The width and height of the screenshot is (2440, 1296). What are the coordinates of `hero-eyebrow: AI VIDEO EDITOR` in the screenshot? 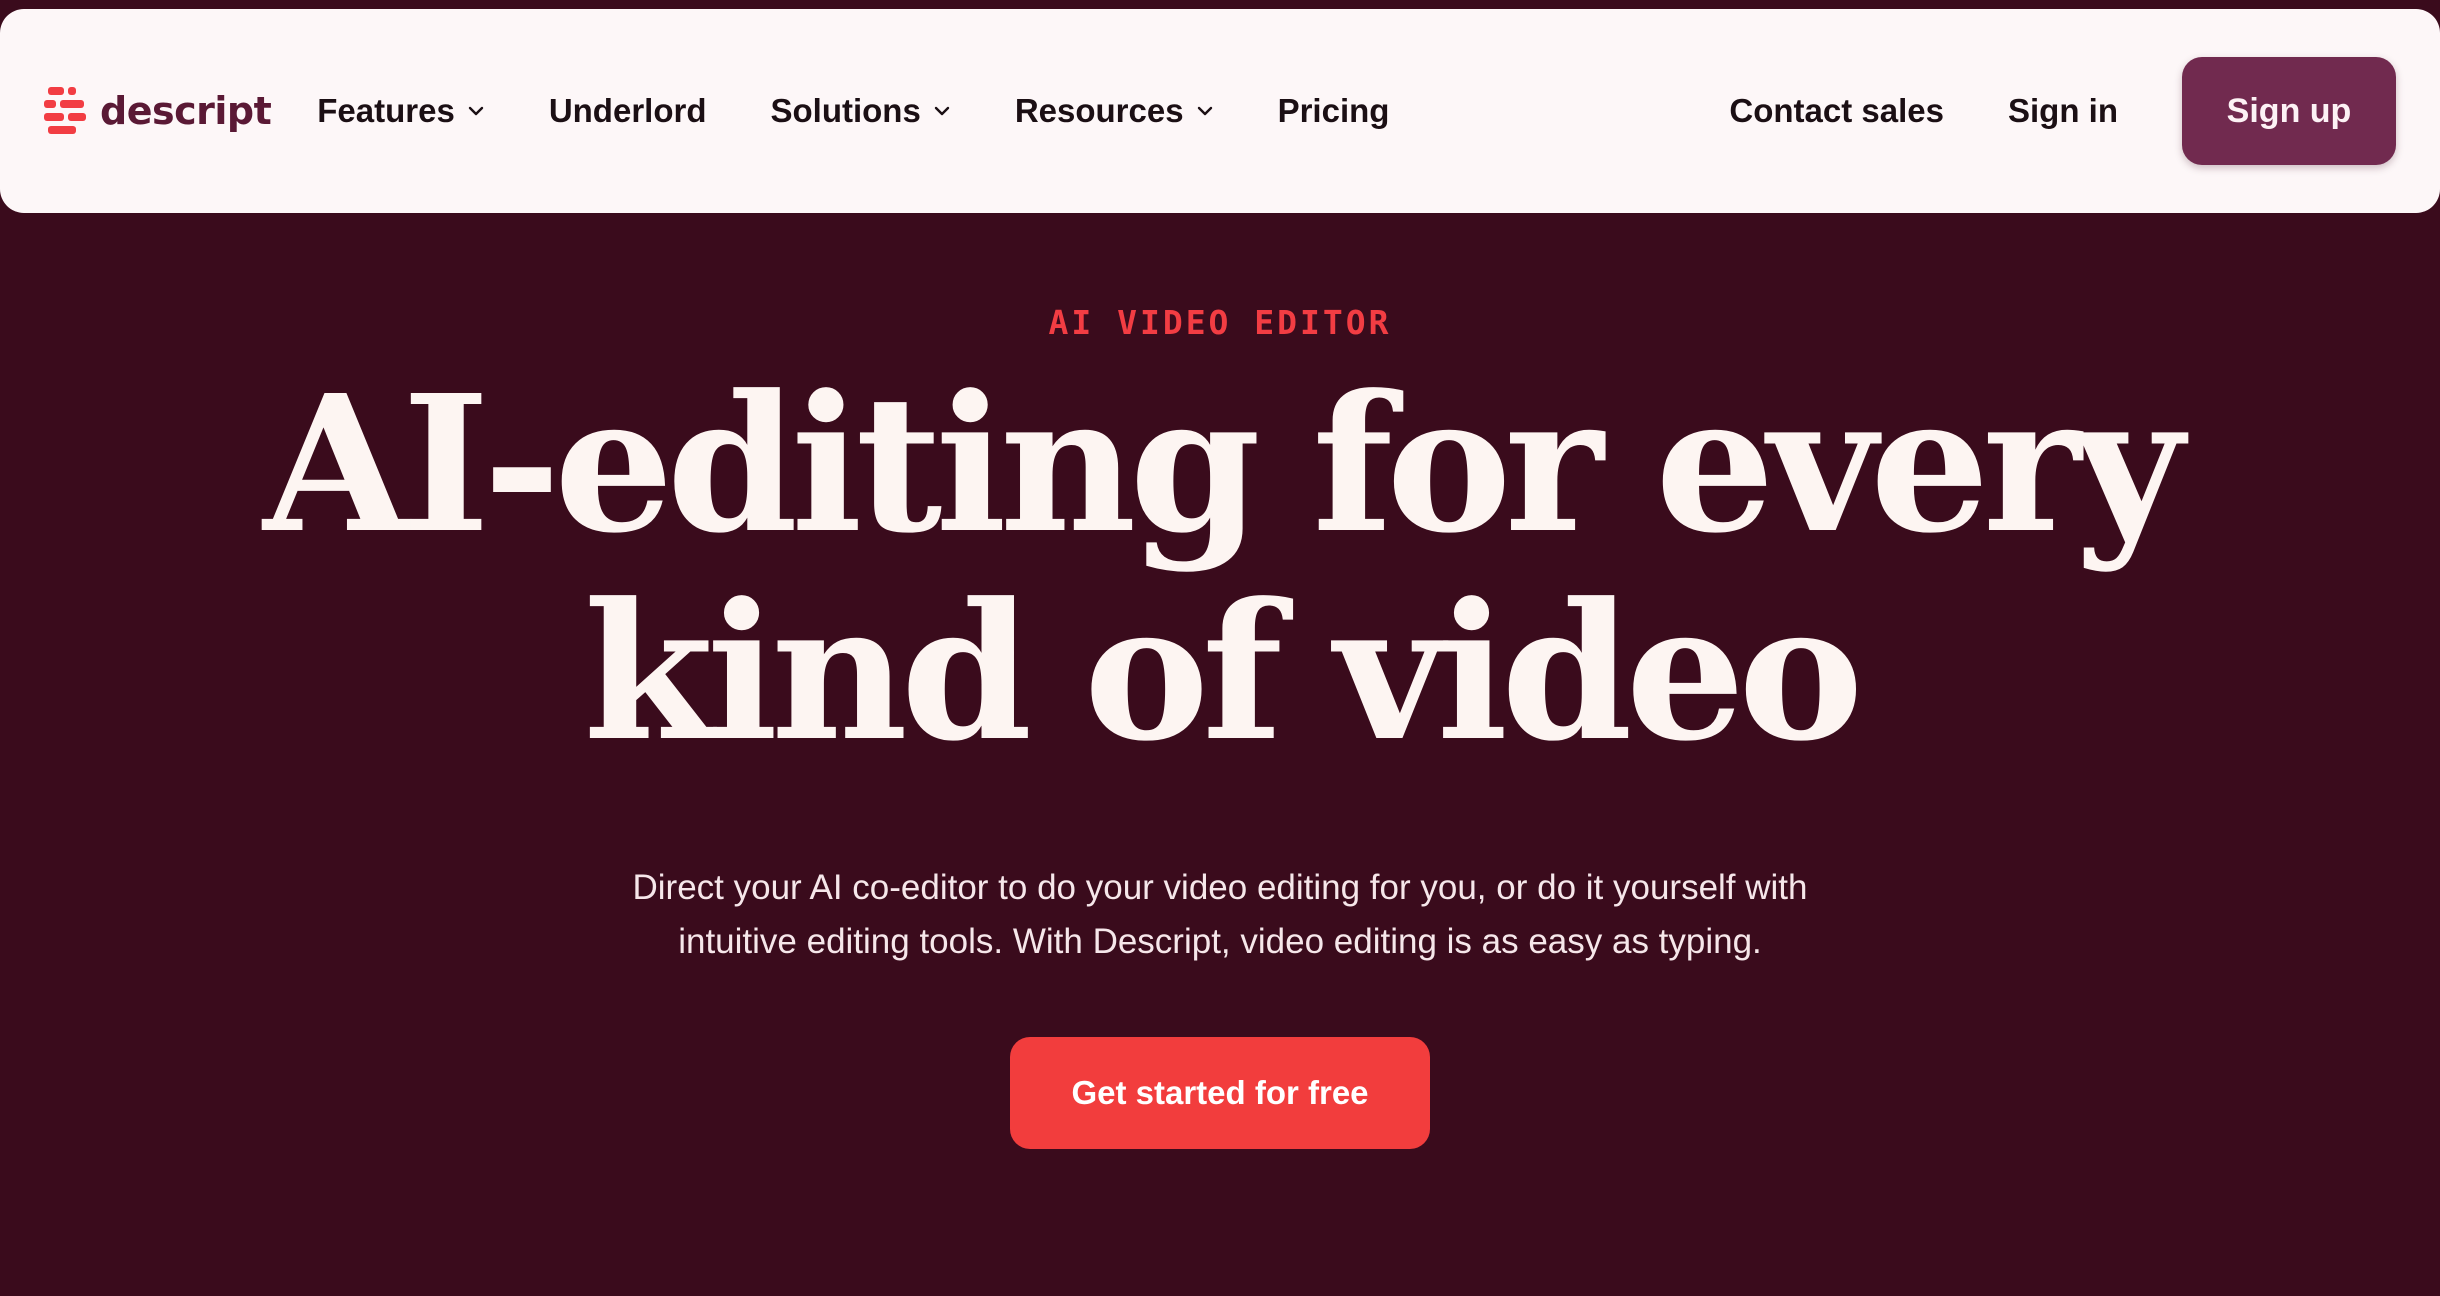 It's located at (1220, 322).